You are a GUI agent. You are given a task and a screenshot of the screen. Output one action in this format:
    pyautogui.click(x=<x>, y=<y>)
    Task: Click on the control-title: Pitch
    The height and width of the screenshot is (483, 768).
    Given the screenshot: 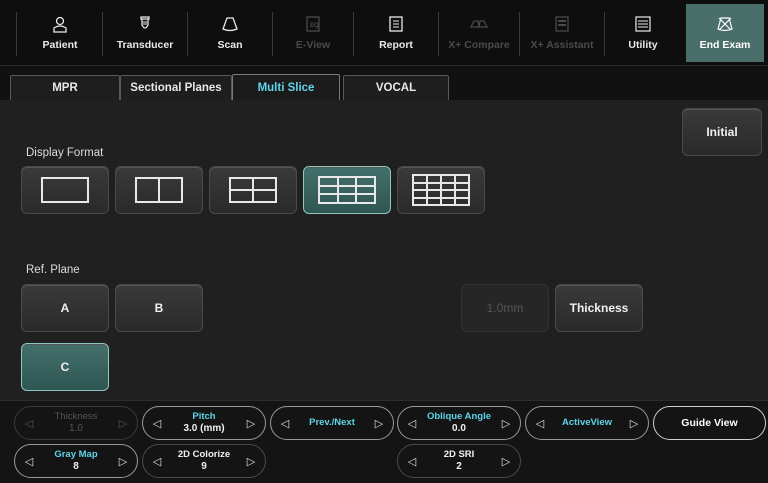 What is the action you would take?
    pyautogui.click(x=204, y=416)
    